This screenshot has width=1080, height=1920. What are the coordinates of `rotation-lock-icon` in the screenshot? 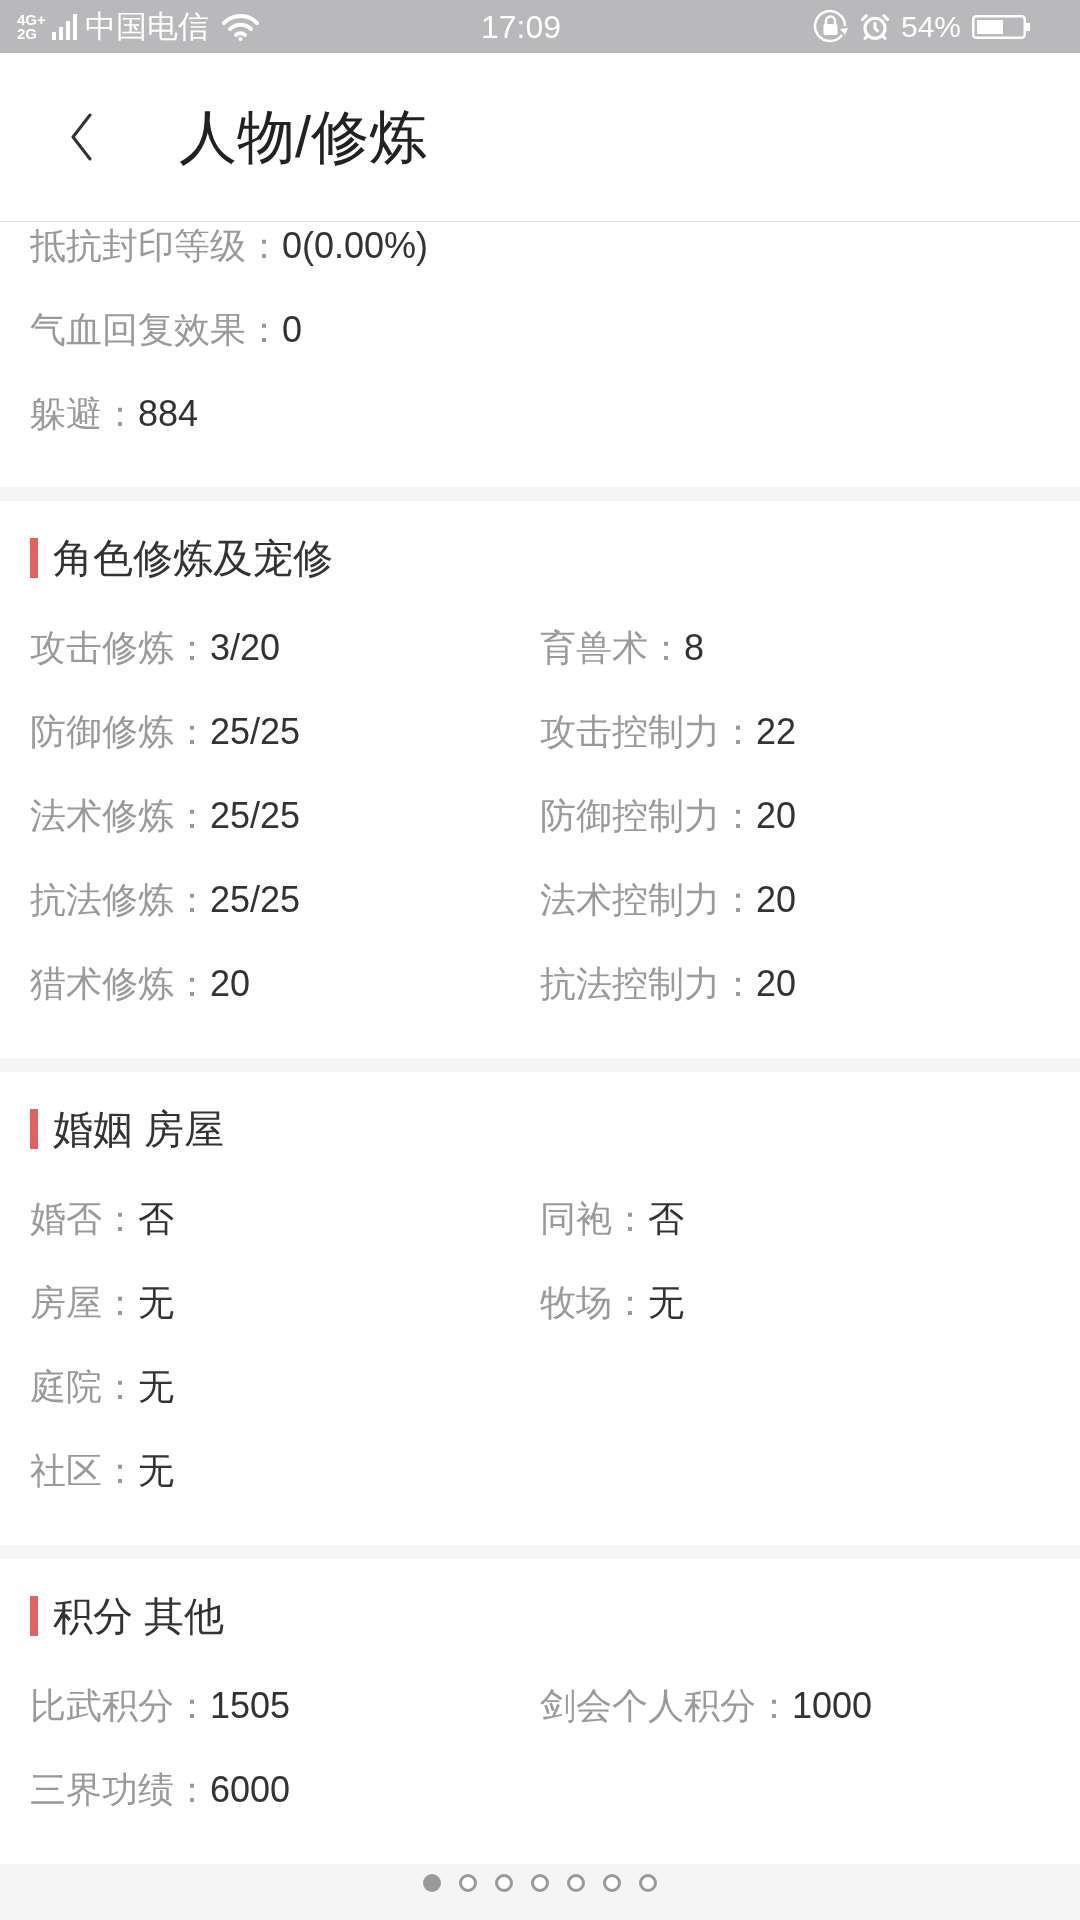 It's located at (830, 26).